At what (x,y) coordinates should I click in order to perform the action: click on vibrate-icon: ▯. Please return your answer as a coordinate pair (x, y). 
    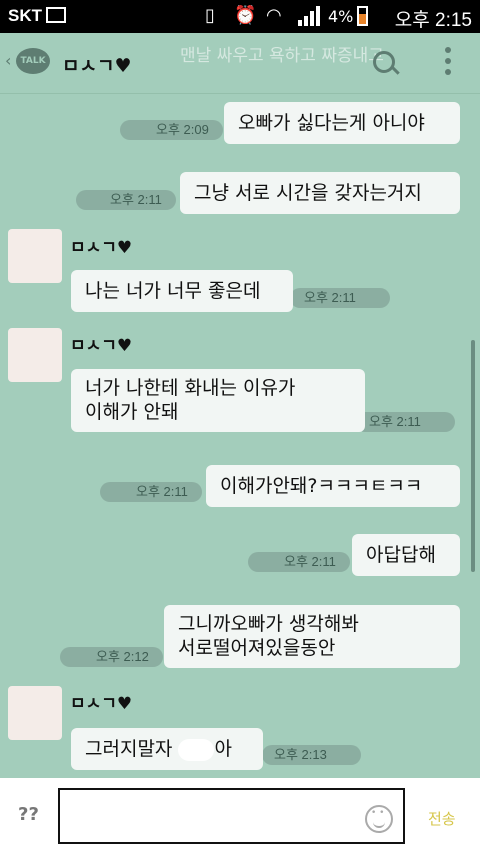
    Looking at the image, I should click on (210, 15).